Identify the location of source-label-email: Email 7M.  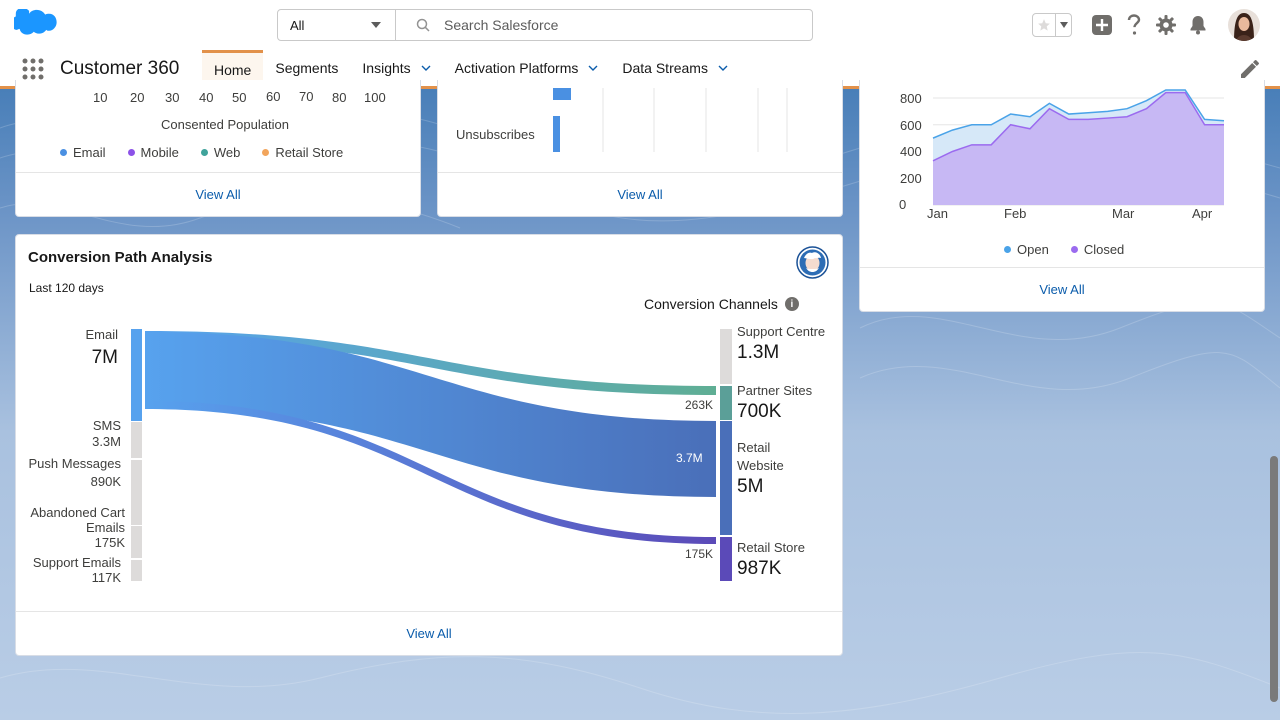
(101, 348).